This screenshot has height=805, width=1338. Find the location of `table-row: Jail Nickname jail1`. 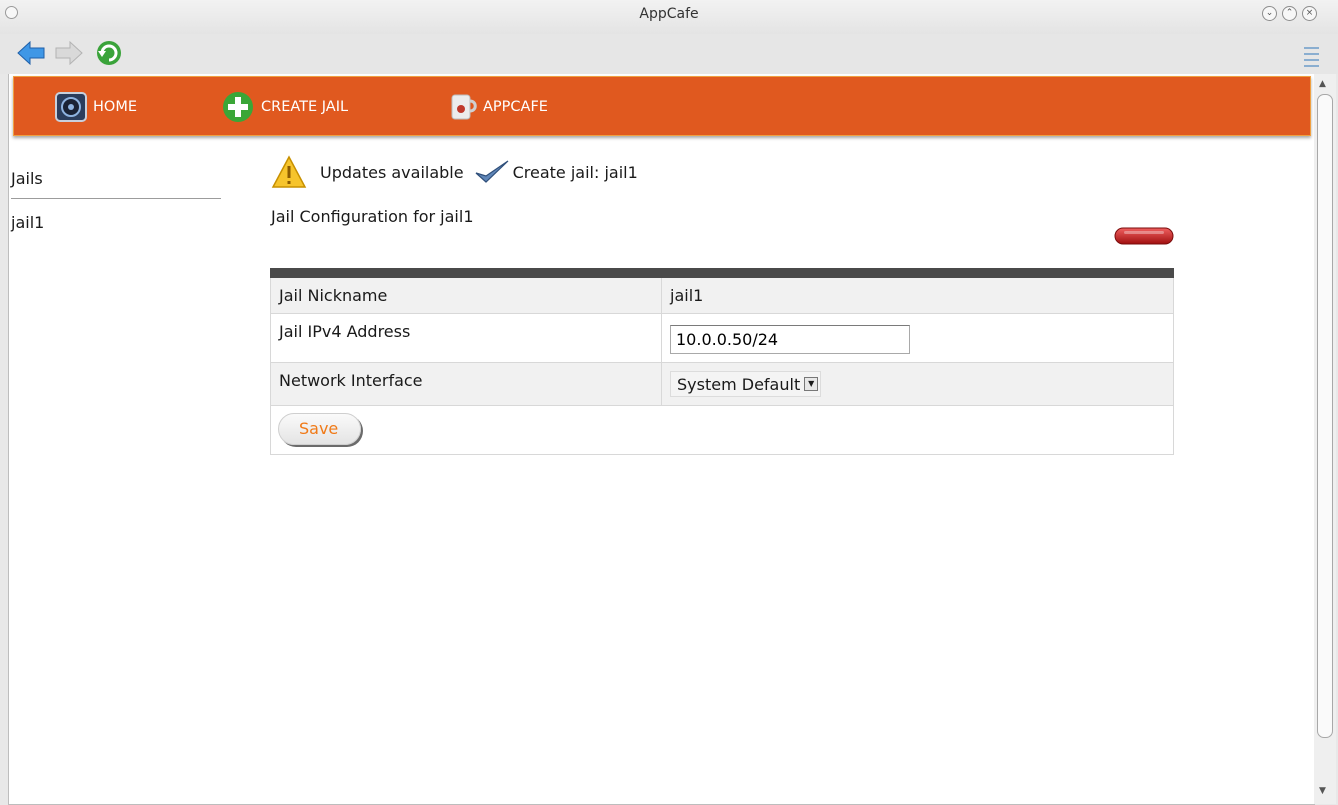

table-row: Jail Nickname jail1 is located at coordinates (722, 293).